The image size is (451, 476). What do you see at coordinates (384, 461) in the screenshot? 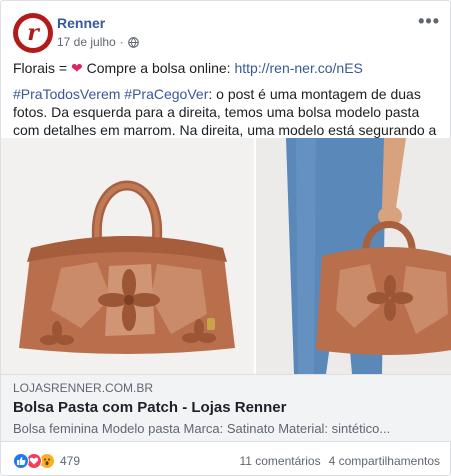
I see `shares-count-link: 4 compartilhamentos` at bounding box center [384, 461].